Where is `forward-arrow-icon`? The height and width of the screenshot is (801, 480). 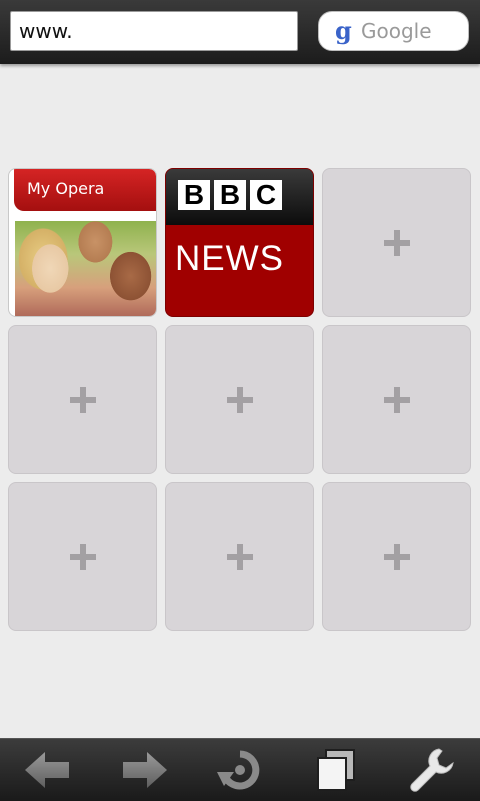 forward-arrow-icon is located at coordinates (145, 770).